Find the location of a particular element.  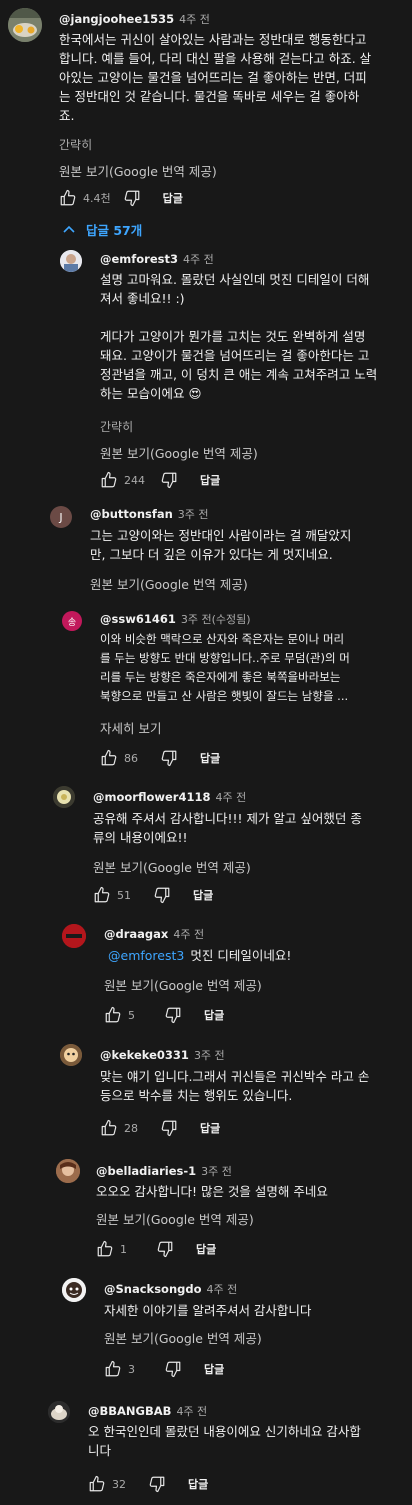

comment-author: @emforest3 4주 전 is located at coordinates (157, 259).